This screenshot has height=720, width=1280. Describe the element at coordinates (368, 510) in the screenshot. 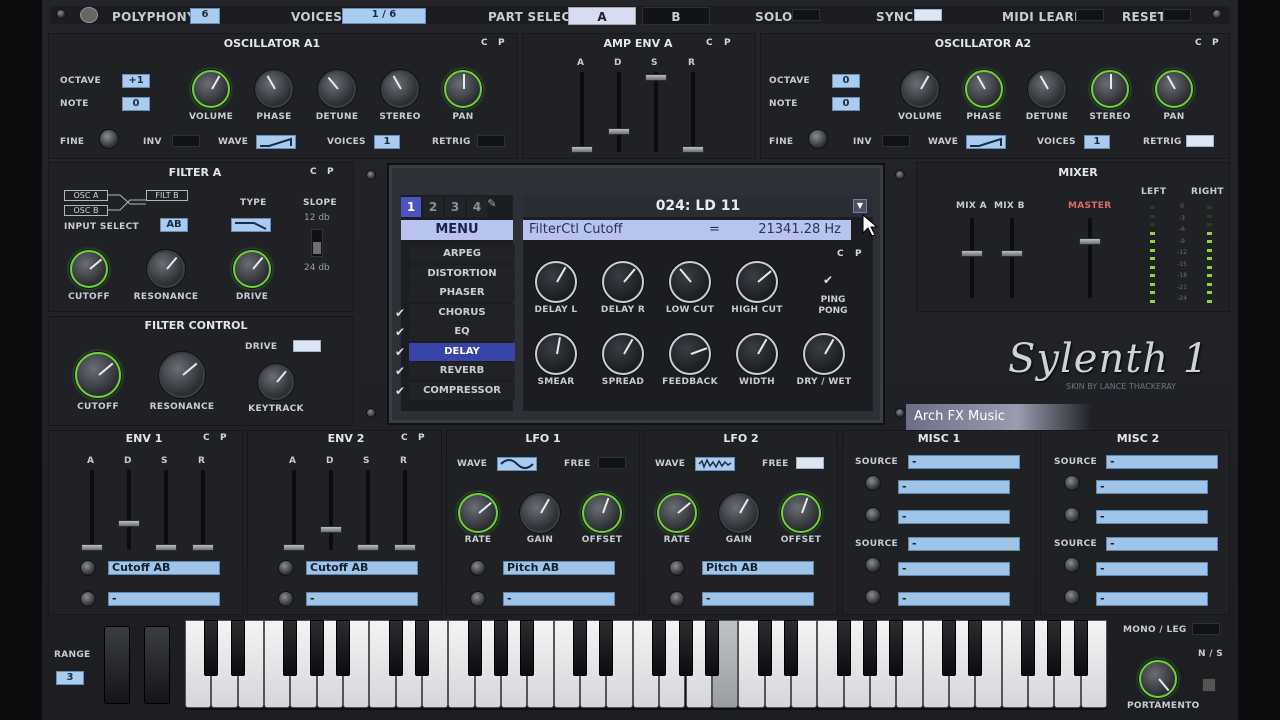

I see `env2-s-fader` at that location.